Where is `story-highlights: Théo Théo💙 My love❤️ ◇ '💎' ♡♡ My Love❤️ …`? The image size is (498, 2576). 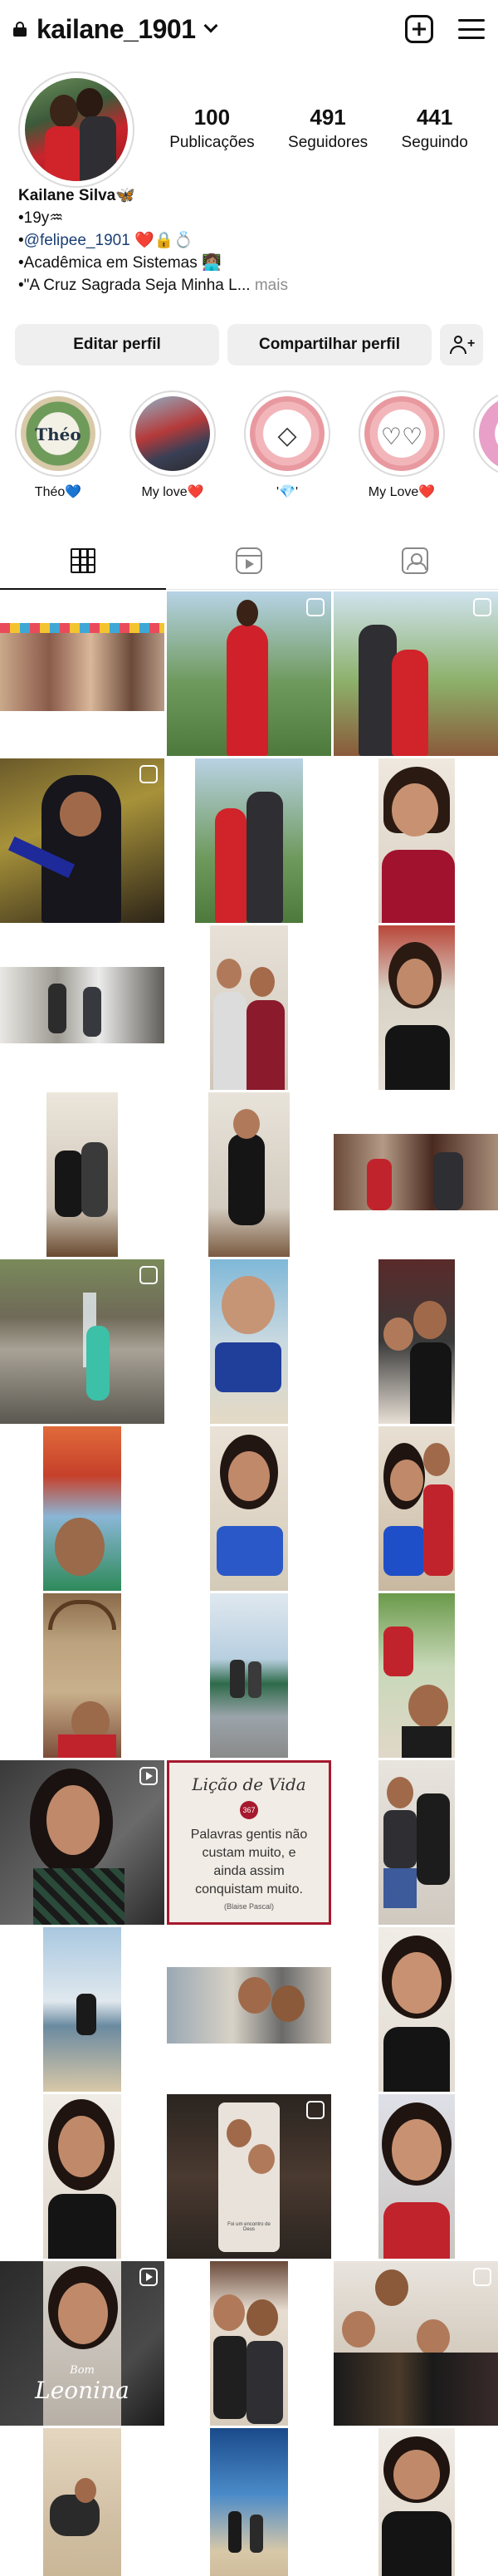
story-highlights: Théo Théo💙 My love❤️ ◇ '💎' ♡♡ My Love❤️ … is located at coordinates (249, 448).